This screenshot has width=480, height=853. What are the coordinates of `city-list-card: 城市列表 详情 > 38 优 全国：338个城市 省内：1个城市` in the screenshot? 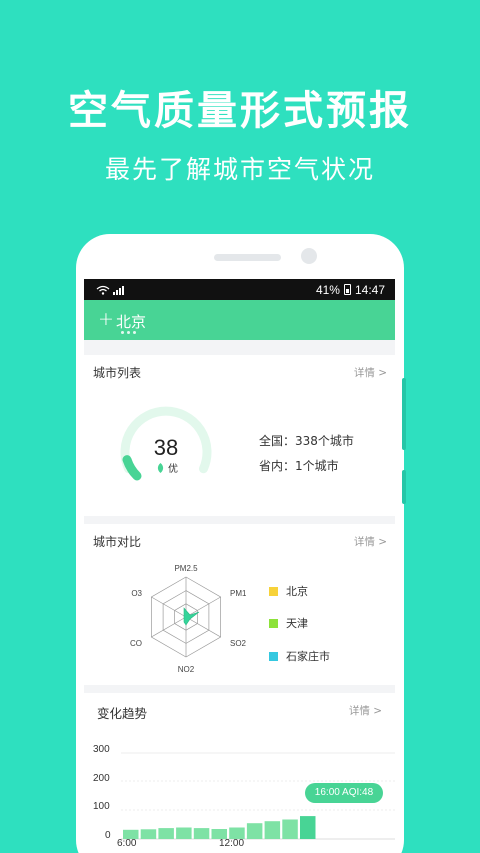 It's located at (239, 435).